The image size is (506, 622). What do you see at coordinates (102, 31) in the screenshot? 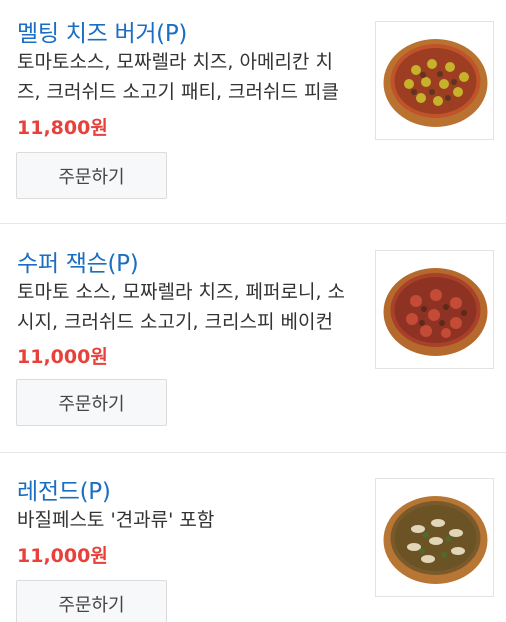
I see `menu-item-title: 멜팅 치즈 버거(P)` at bounding box center [102, 31].